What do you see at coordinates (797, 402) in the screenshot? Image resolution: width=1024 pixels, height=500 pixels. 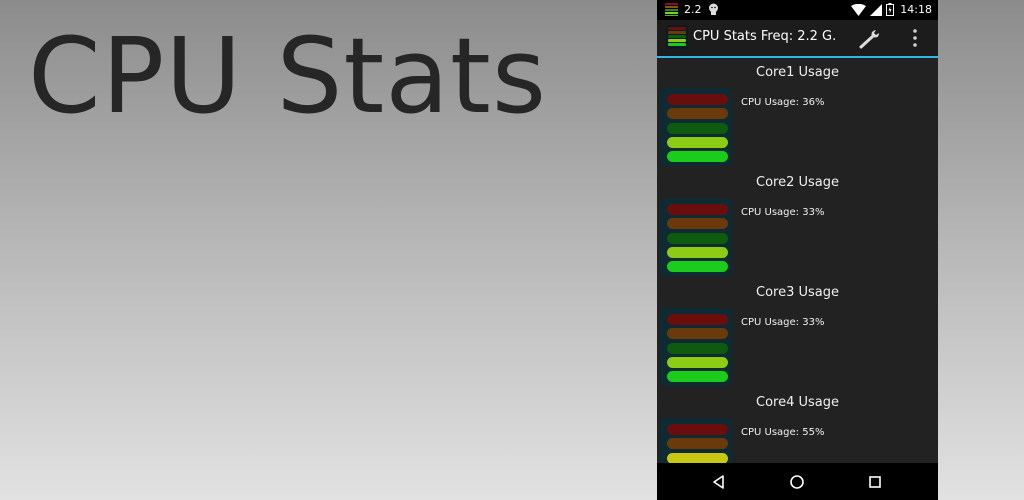 I see `core-title: Core4 Usage` at bounding box center [797, 402].